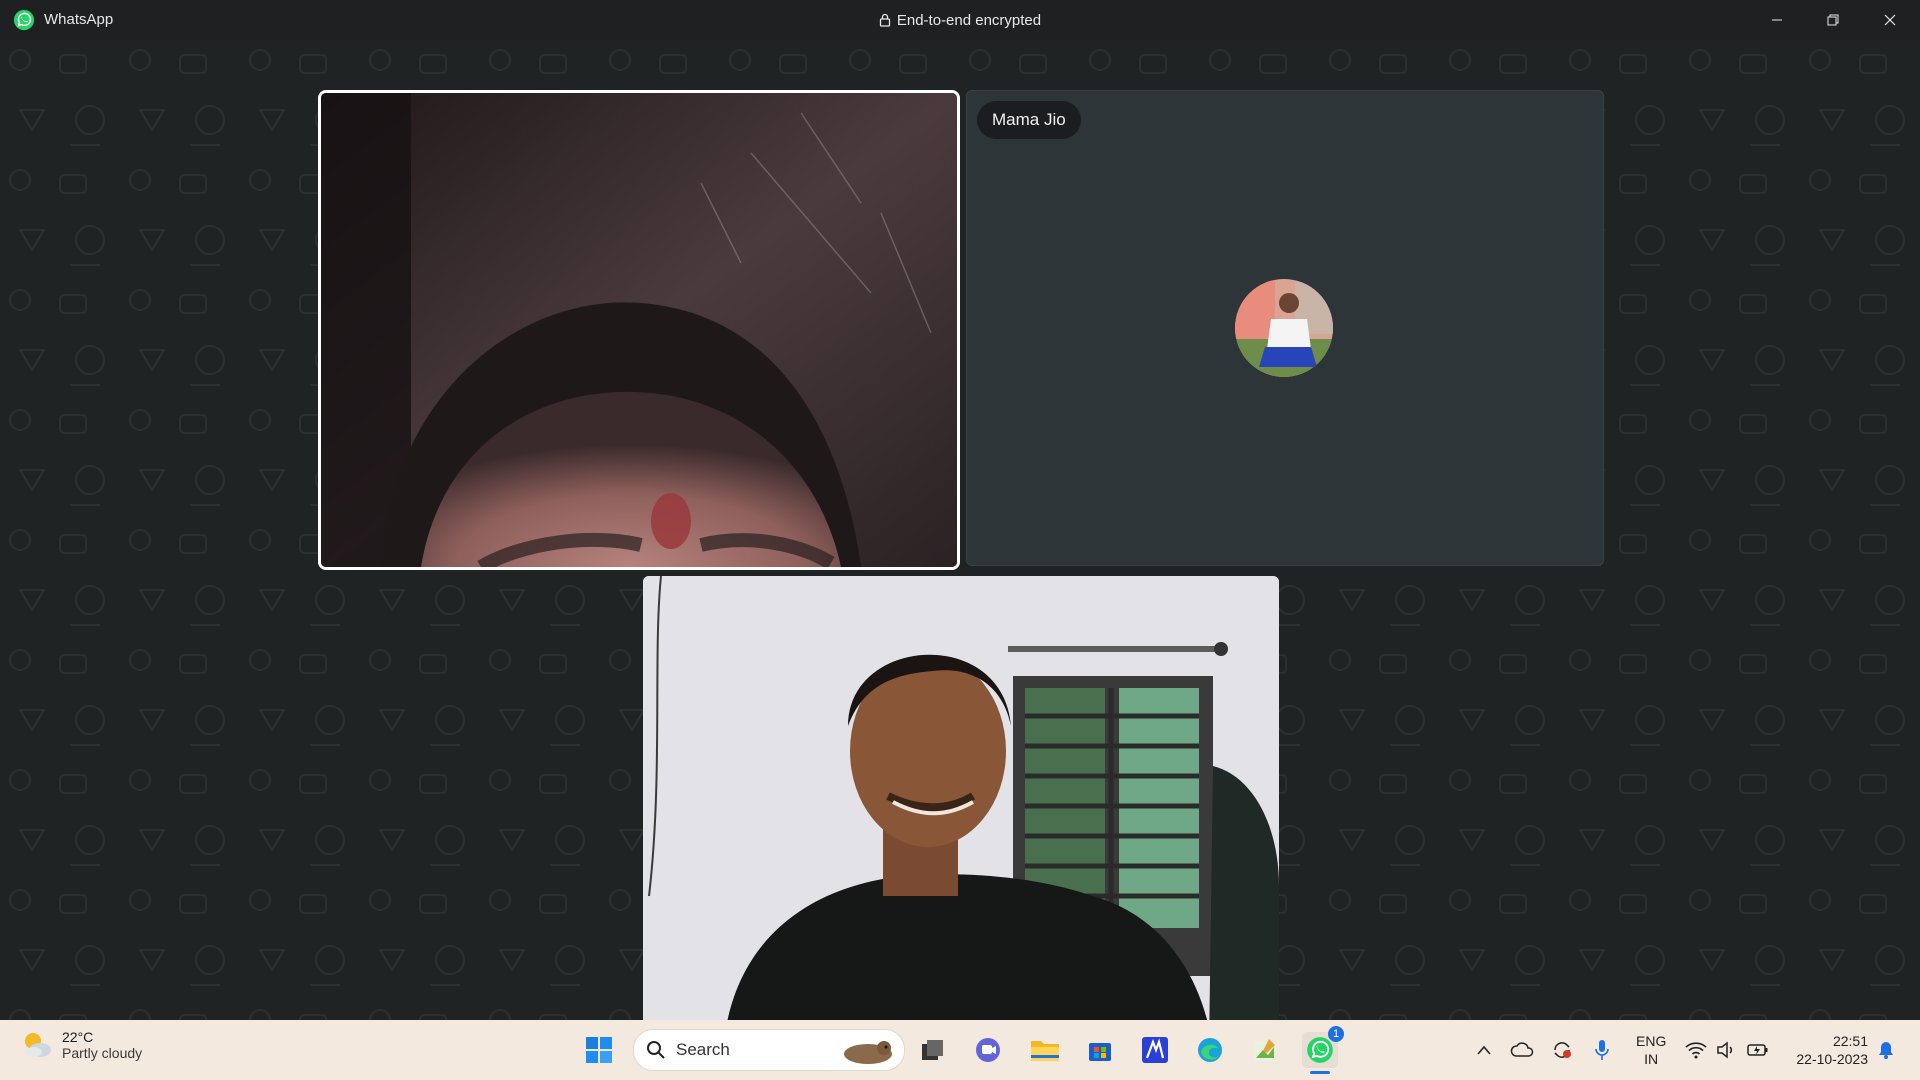  What do you see at coordinates (24, 20) in the screenshot?
I see `whatsapp-logo-icon` at bounding box center [24, 20].